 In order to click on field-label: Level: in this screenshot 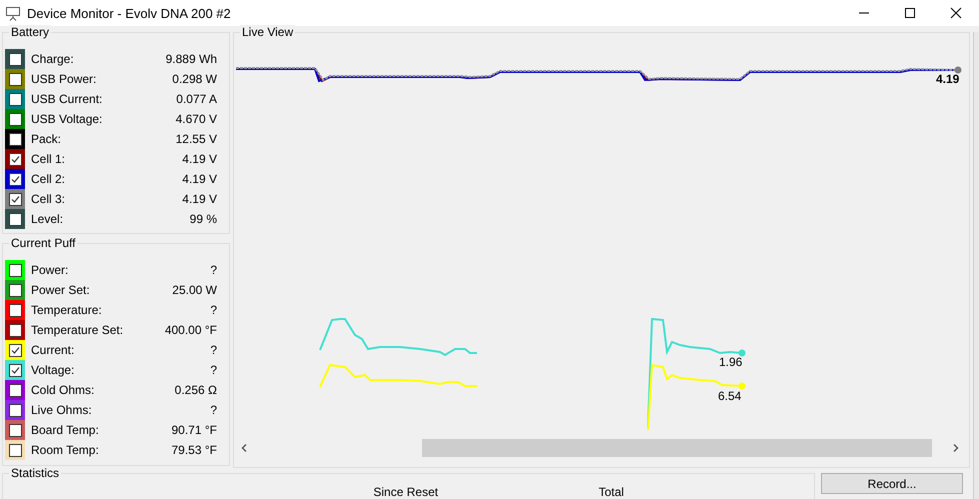, I will do `click(47, 219)`.